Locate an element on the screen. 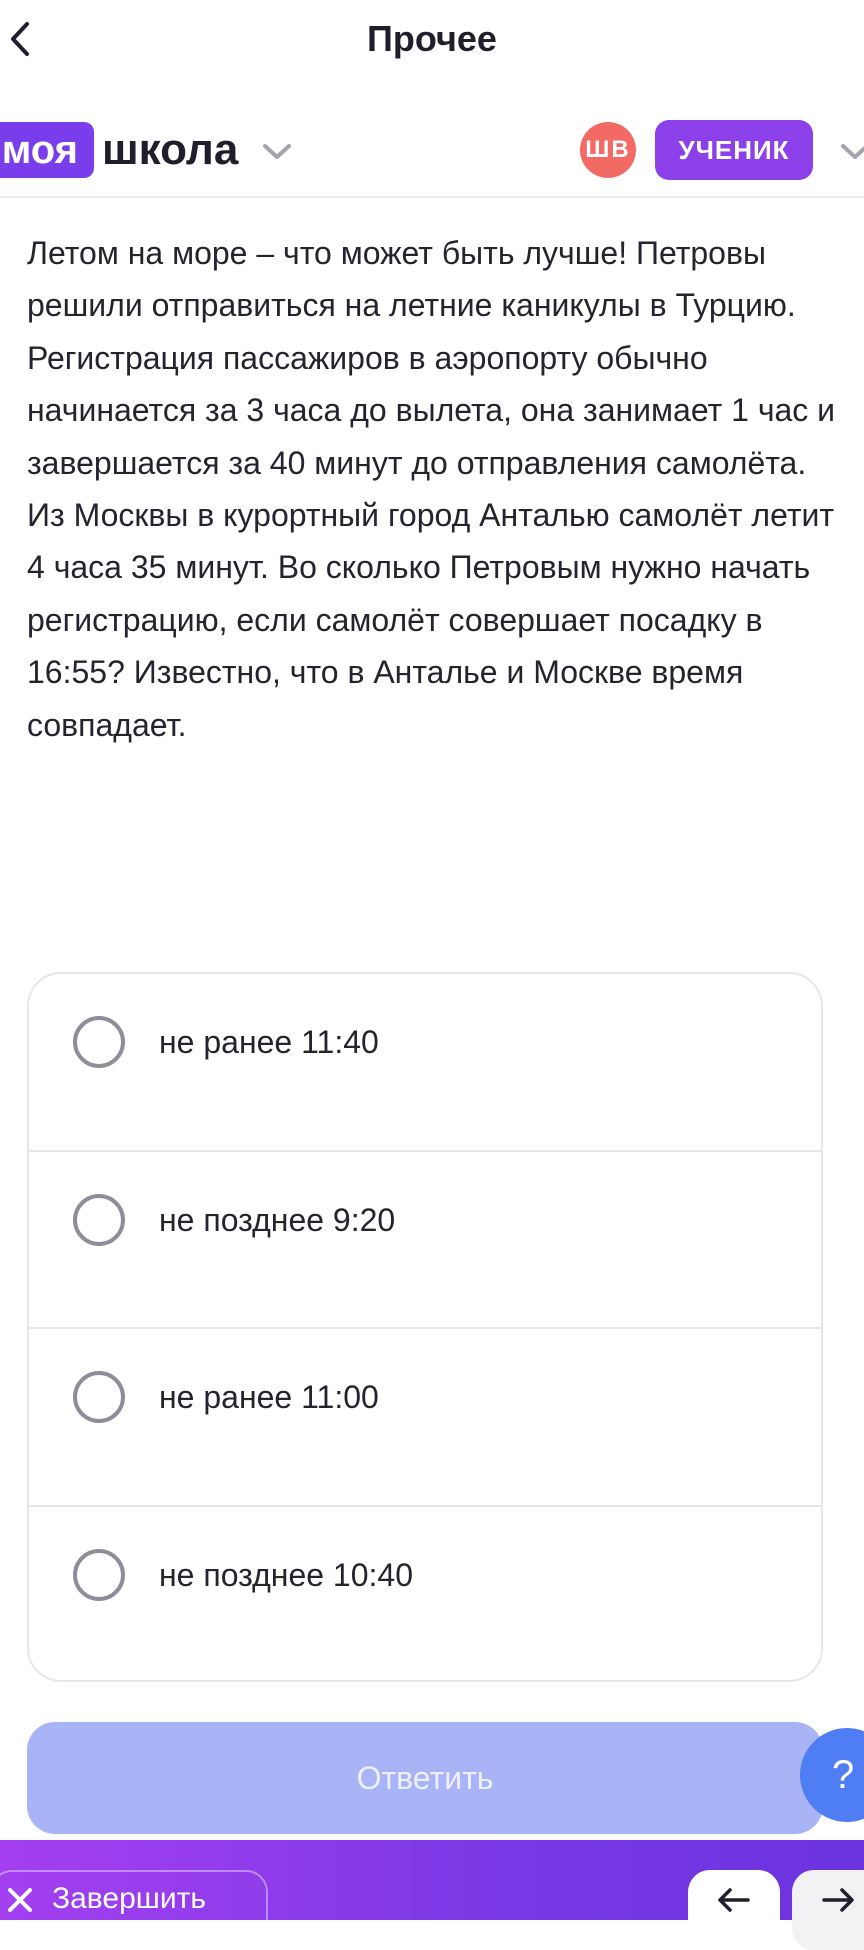  help-icon: ? is located at coordinates (843, 1774).